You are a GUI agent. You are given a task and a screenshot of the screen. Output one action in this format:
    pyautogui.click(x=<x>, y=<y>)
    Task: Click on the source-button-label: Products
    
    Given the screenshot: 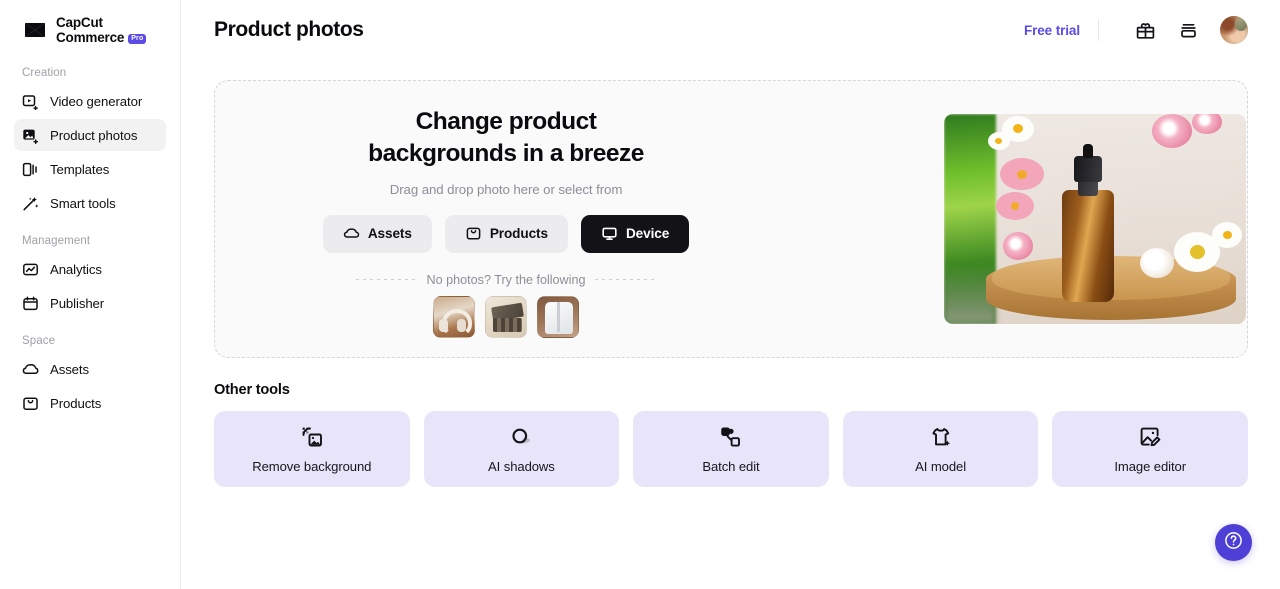 What is the action you would take?
    pyautogui.click(x=518, y=234)
    